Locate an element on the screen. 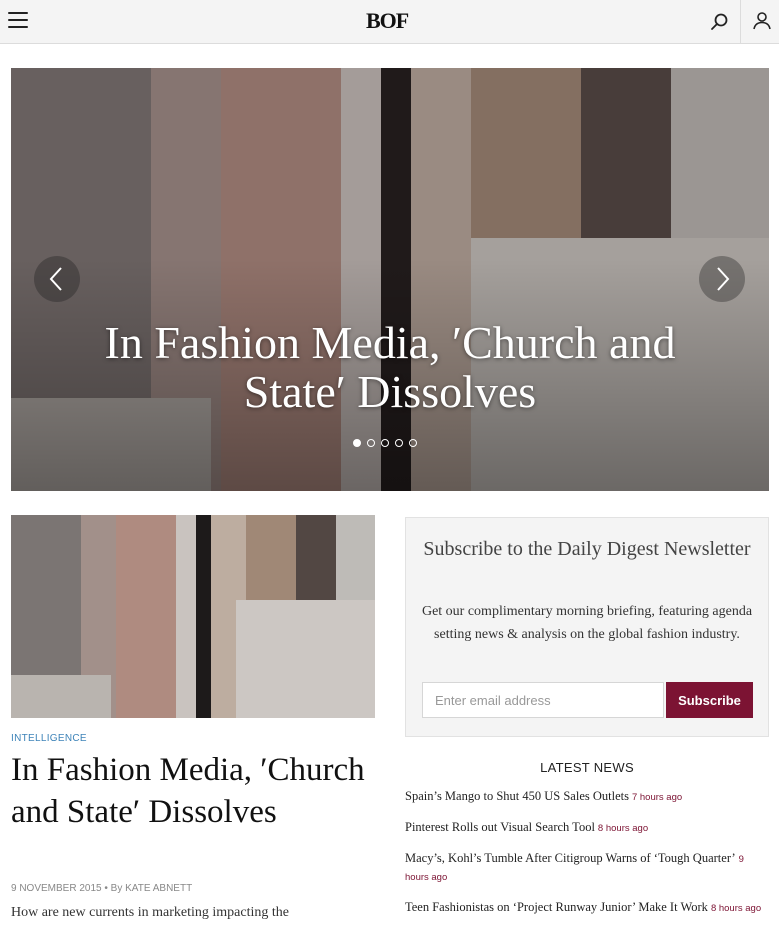 This screenshot has width=779, height=930. hamburger-menu-icon is located at coordinates (18, 21).